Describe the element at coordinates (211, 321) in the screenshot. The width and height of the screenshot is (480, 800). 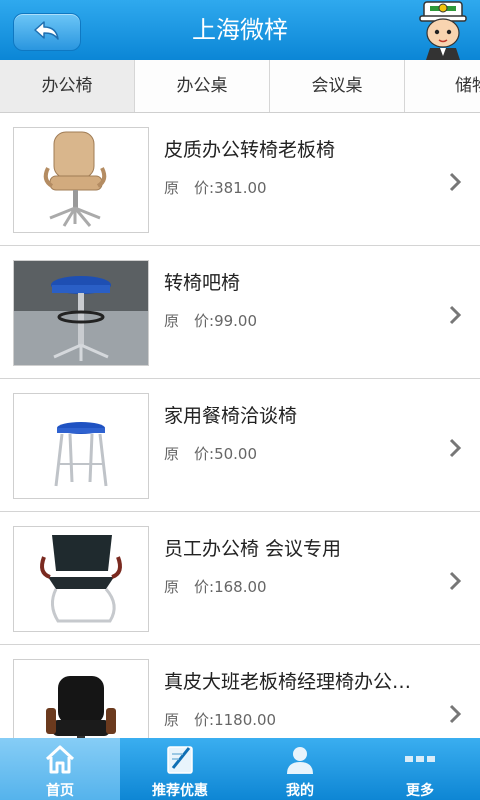
I see `product-price: 原 价:99.00` at that location.